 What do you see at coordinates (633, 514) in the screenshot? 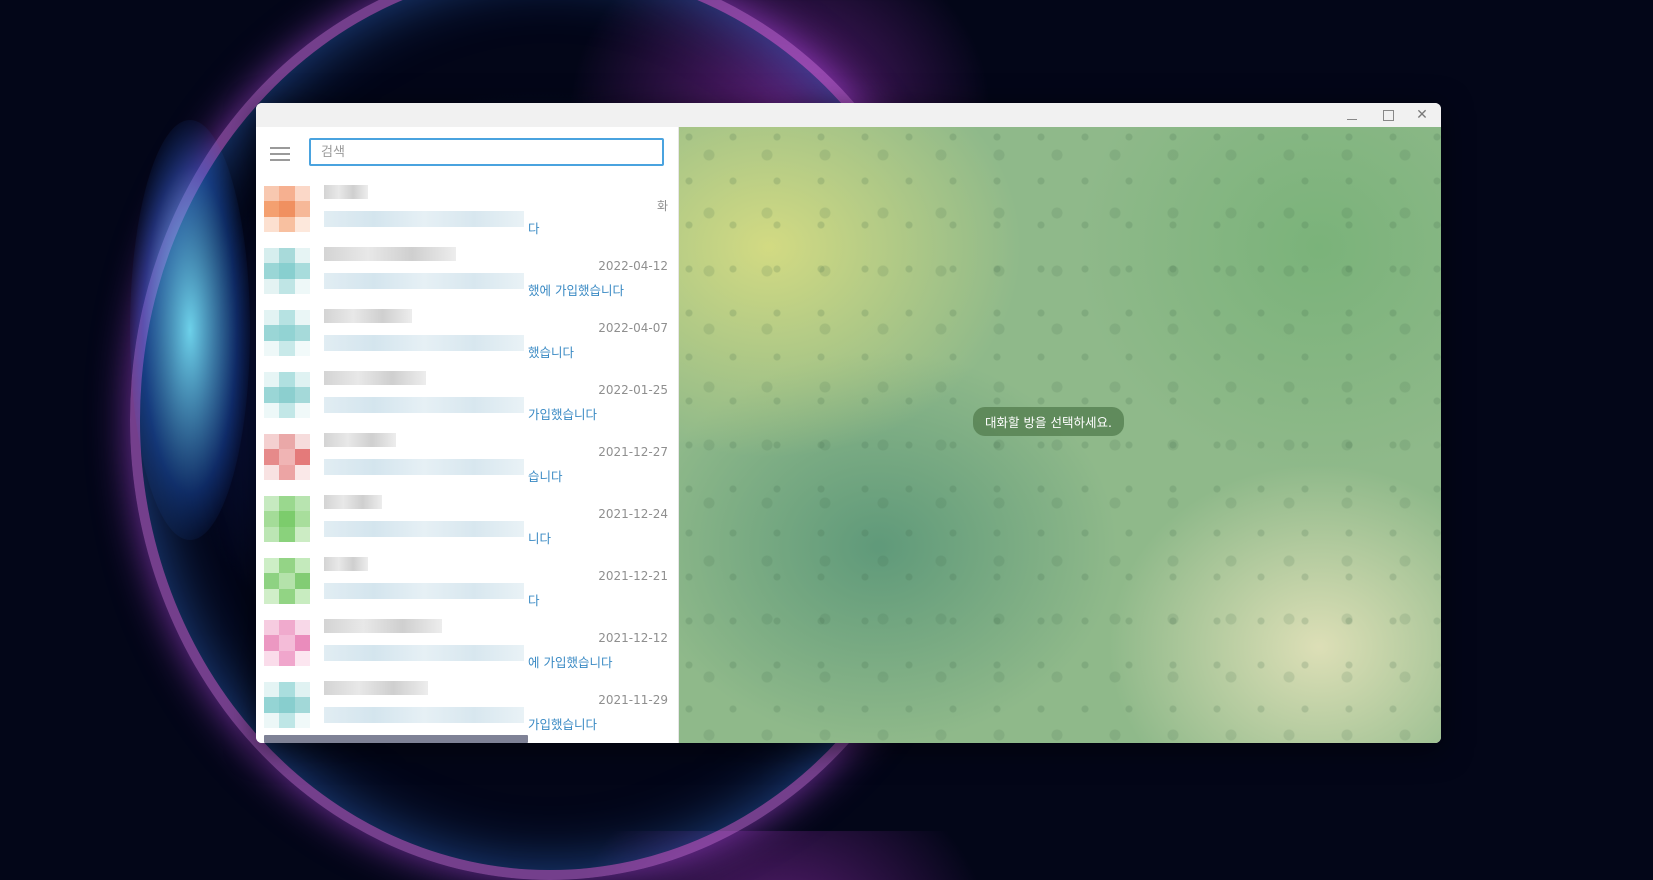
I see `chat-date: 2021-12-24` at bounding box center [633, 514].